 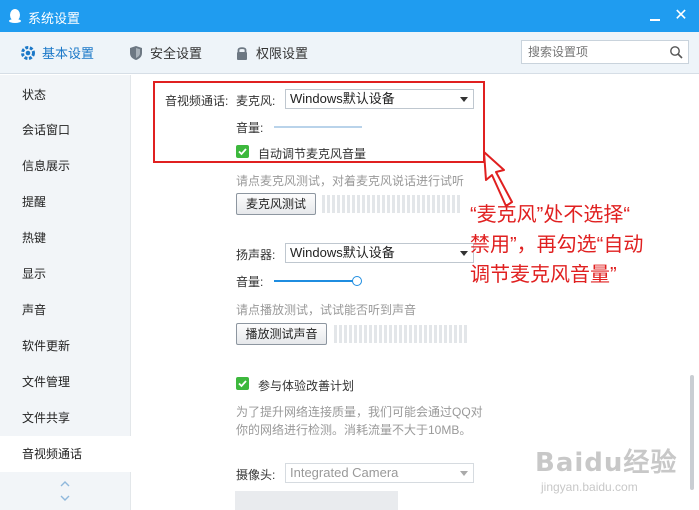 I want to click on speaker-device-select: Windows默认设备, so click(x=379, y=253).